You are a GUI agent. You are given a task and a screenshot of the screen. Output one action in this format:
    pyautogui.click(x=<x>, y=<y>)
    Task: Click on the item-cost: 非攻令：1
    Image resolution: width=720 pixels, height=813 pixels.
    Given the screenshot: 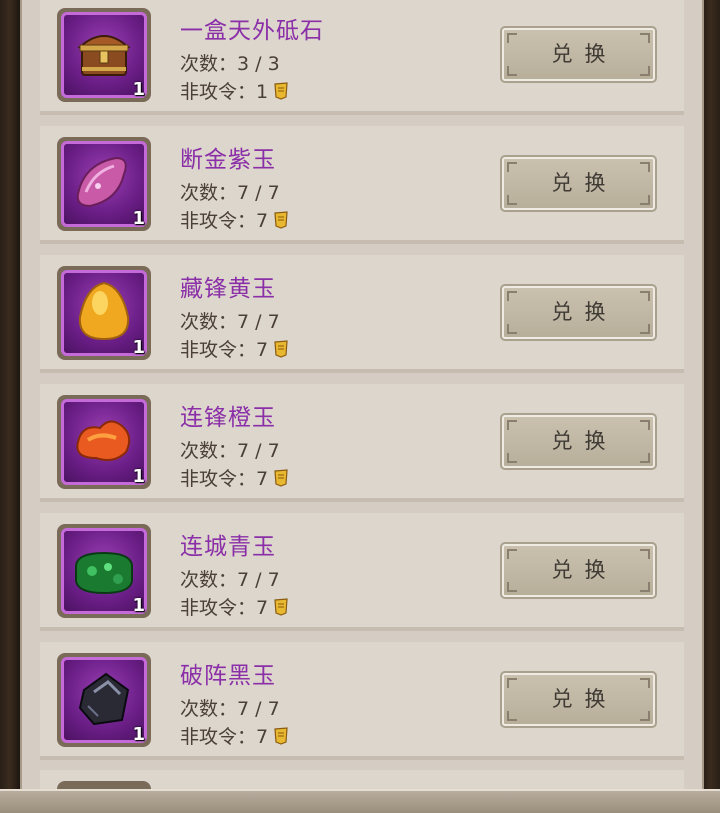 What is the action you would take?
    pyautogui.click(x=235, y=90)
    